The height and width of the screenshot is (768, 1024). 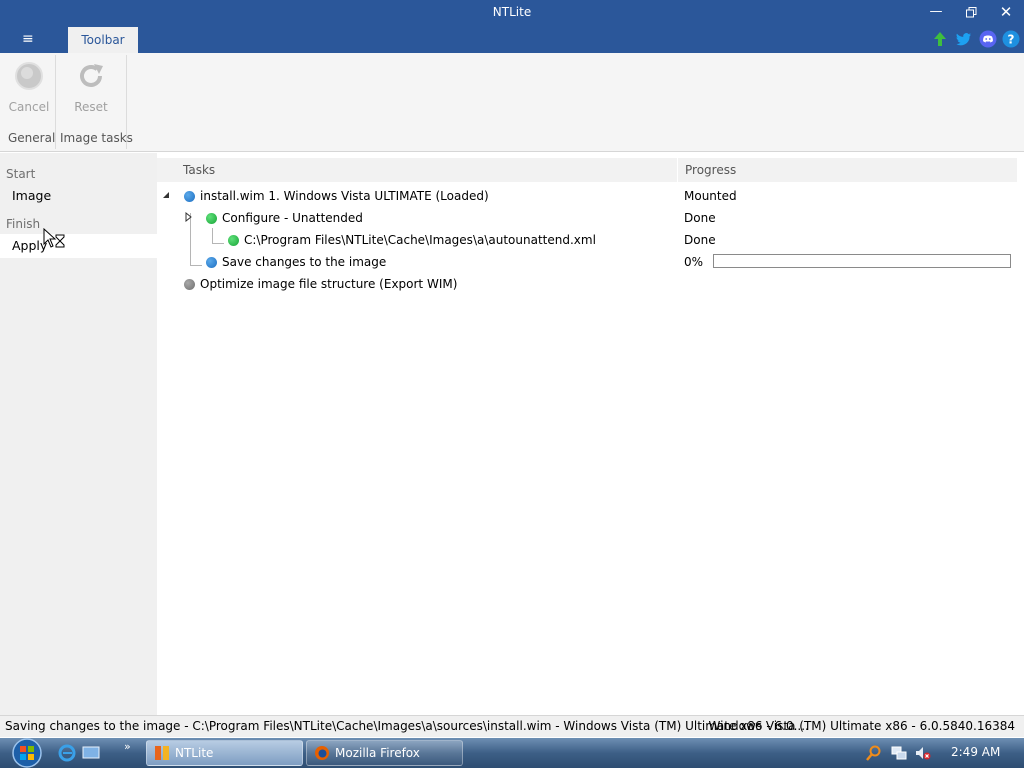 What do you see at coordinates (587, 218) in the screenshot?
I see `task-row: Configure - Unattended Done` at bounding box center [587, 218].